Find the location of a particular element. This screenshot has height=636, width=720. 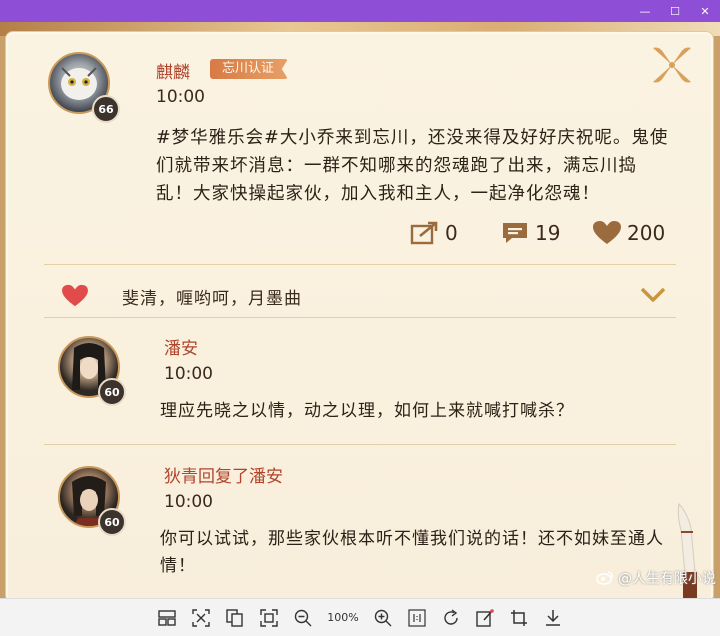

like-count: 200 is located at coordinates (646, 233).